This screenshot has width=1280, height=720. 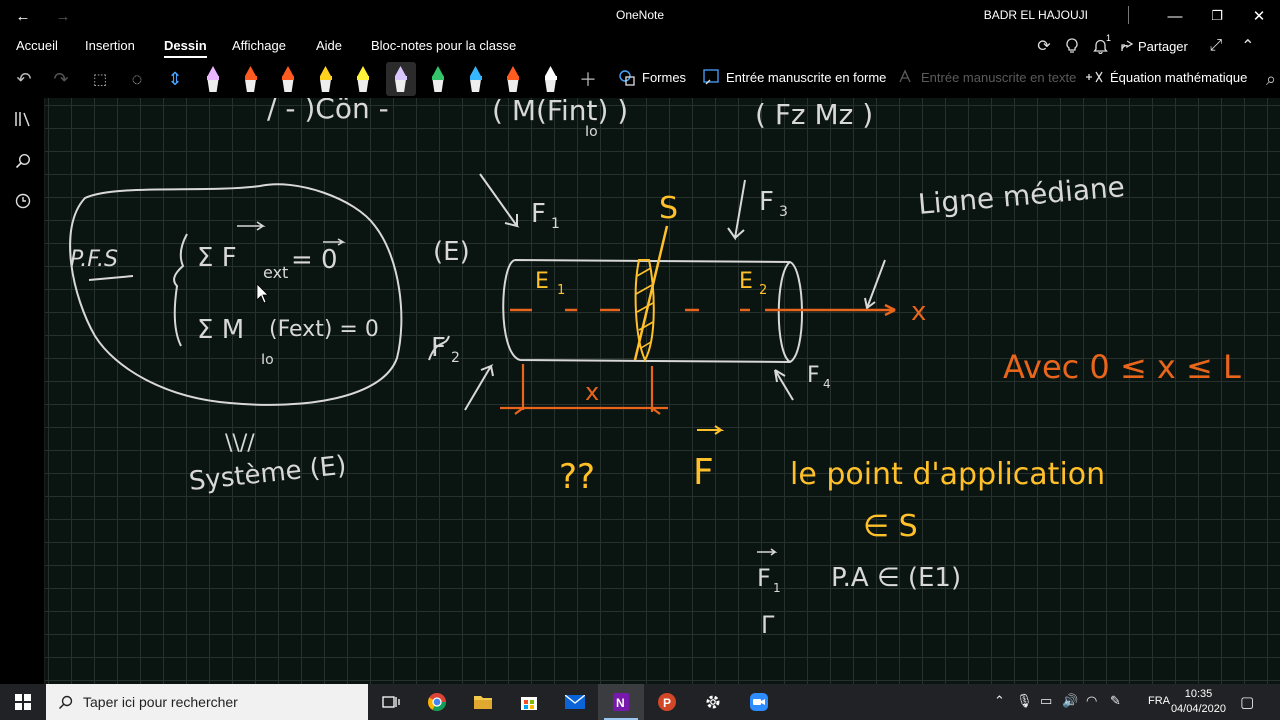 What do you see at coordinates (391, 702) in the screenshot?
I see `task-view-icon` at bounding box center [391, 702].